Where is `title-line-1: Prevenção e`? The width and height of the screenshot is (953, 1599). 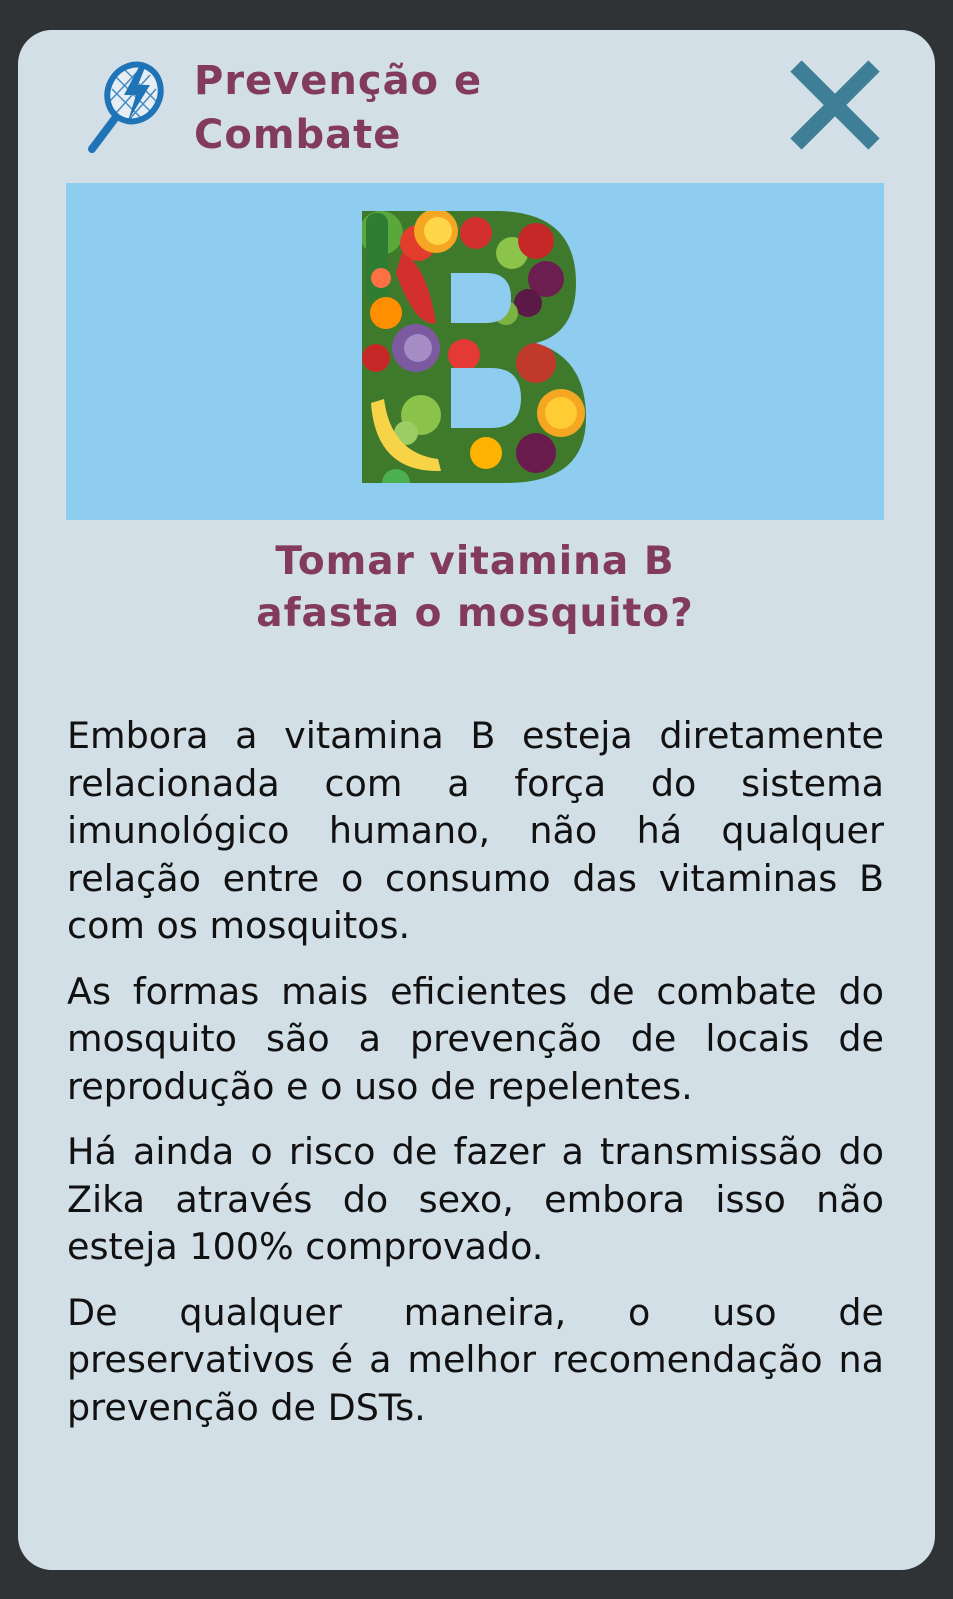 title-line-1: Prevenção e is located at coordinates (338, 81).